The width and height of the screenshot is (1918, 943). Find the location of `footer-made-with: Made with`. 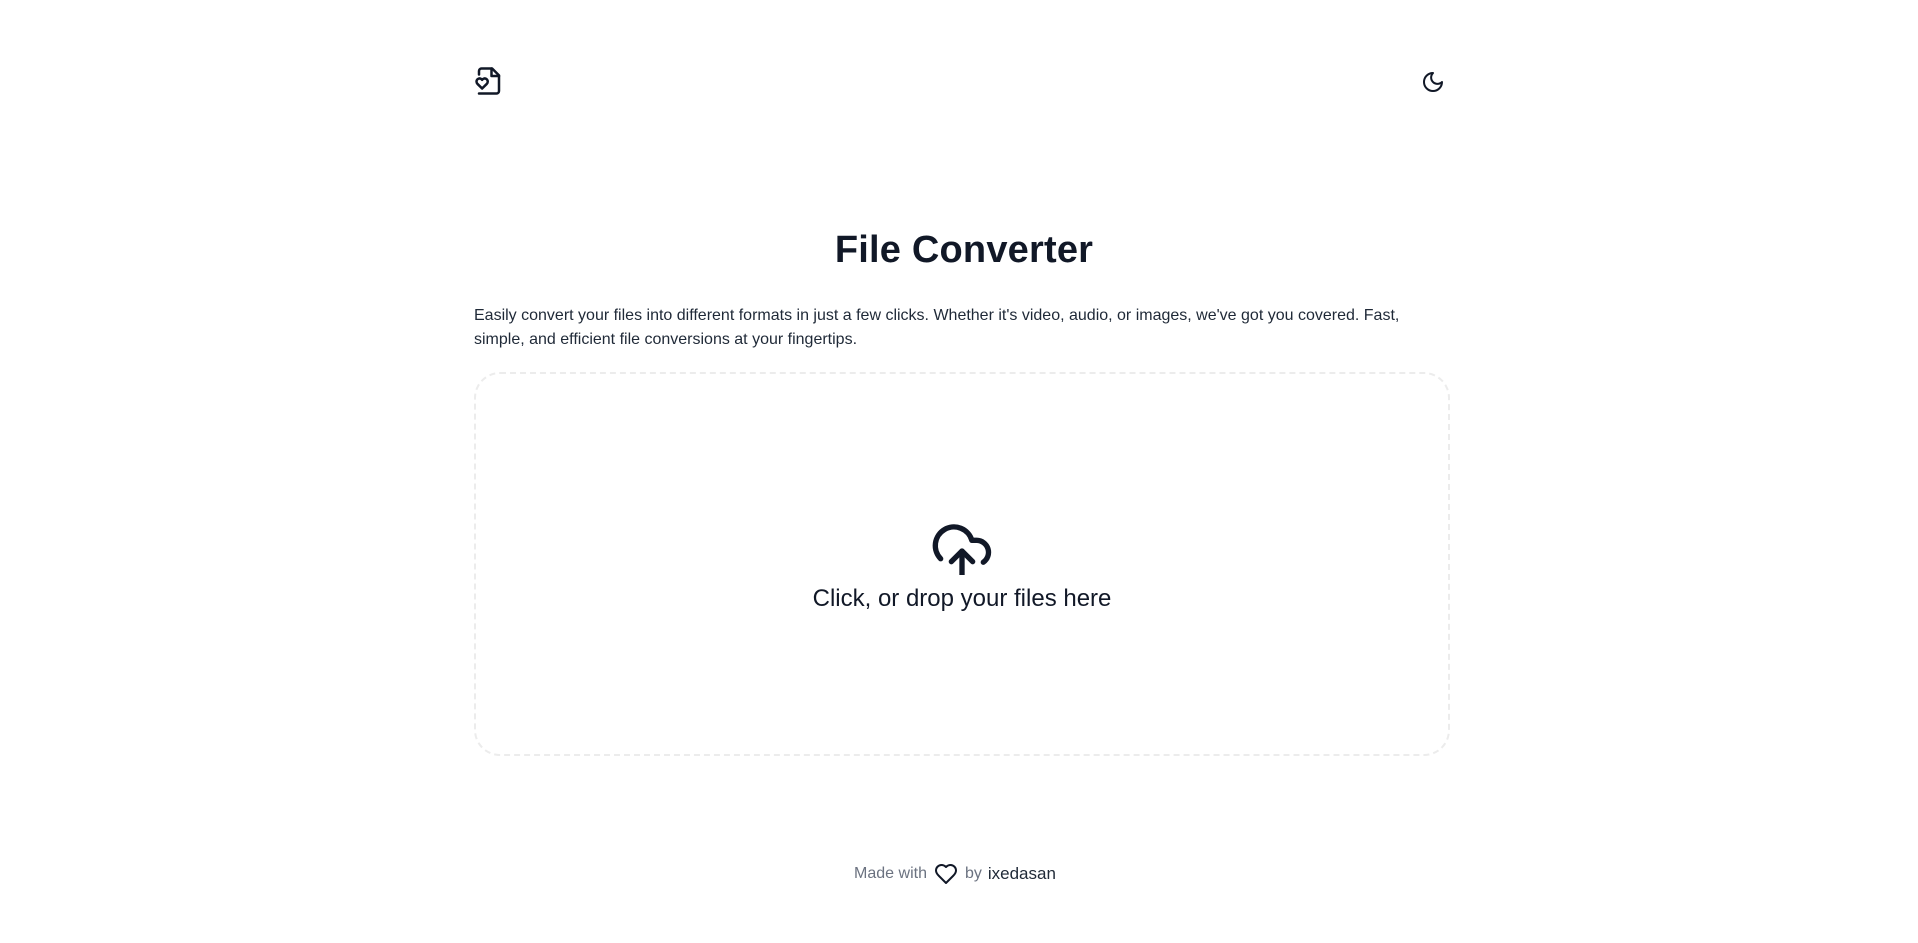

footer-made-with: Made with is located at coordinates (890, 873).